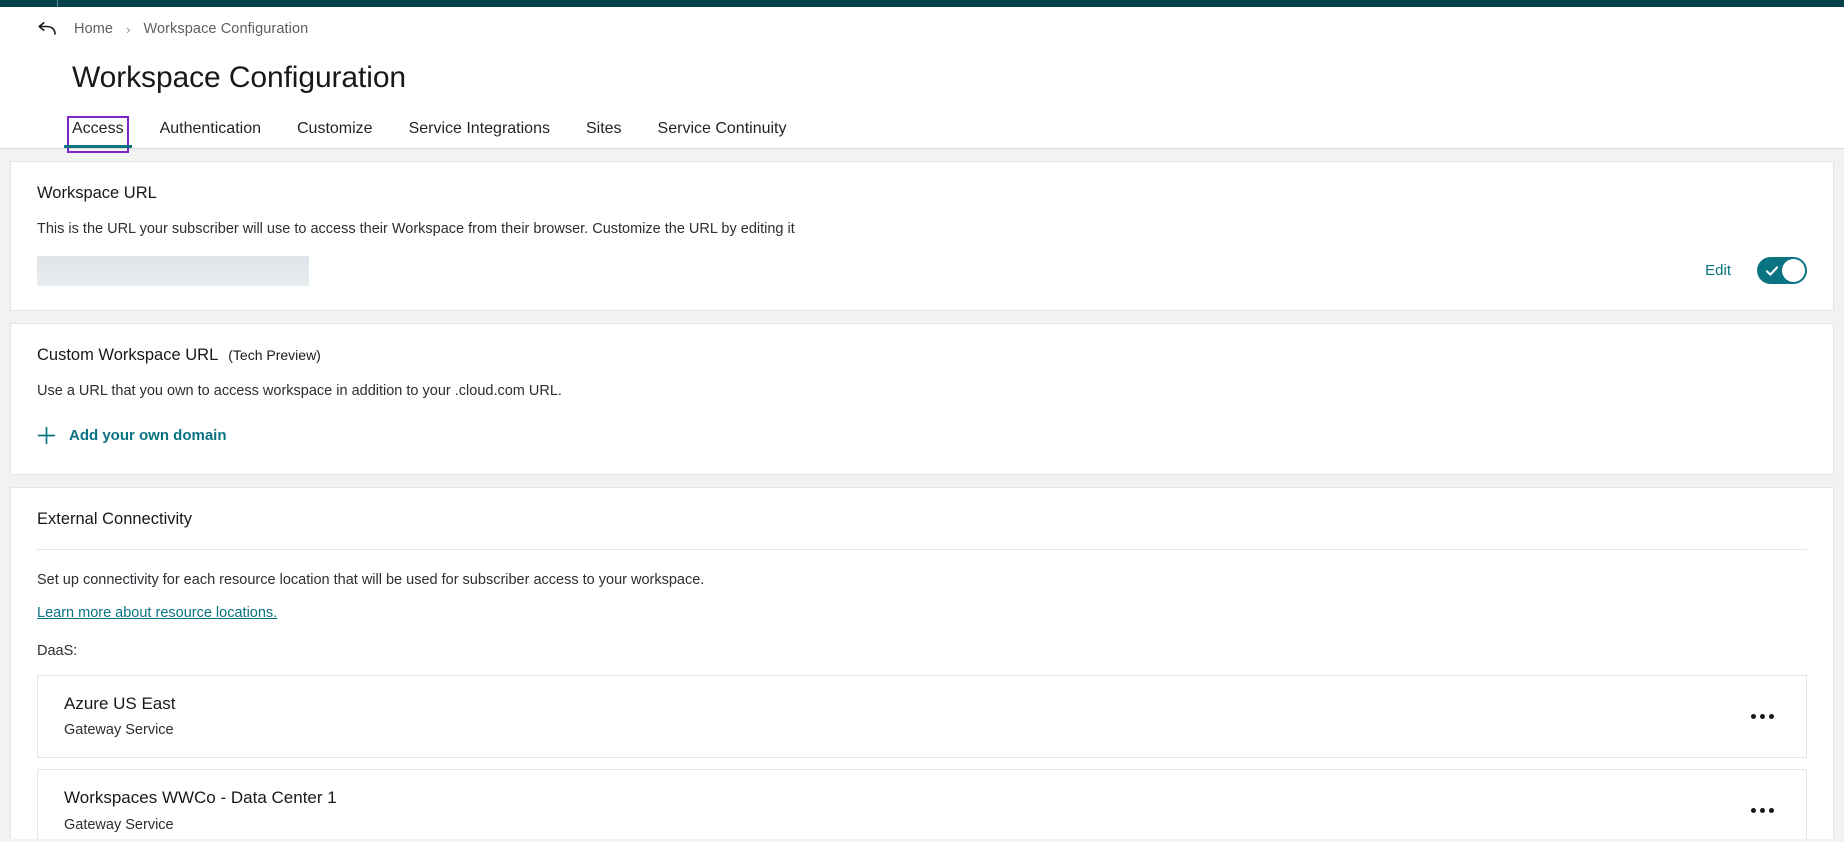 The height and width of the screenshot is (842, 1844). Describe the element at coordinates (226, 29) in the screenshot. I see `breadcrumb-current: Workspace Configuration` at that location.